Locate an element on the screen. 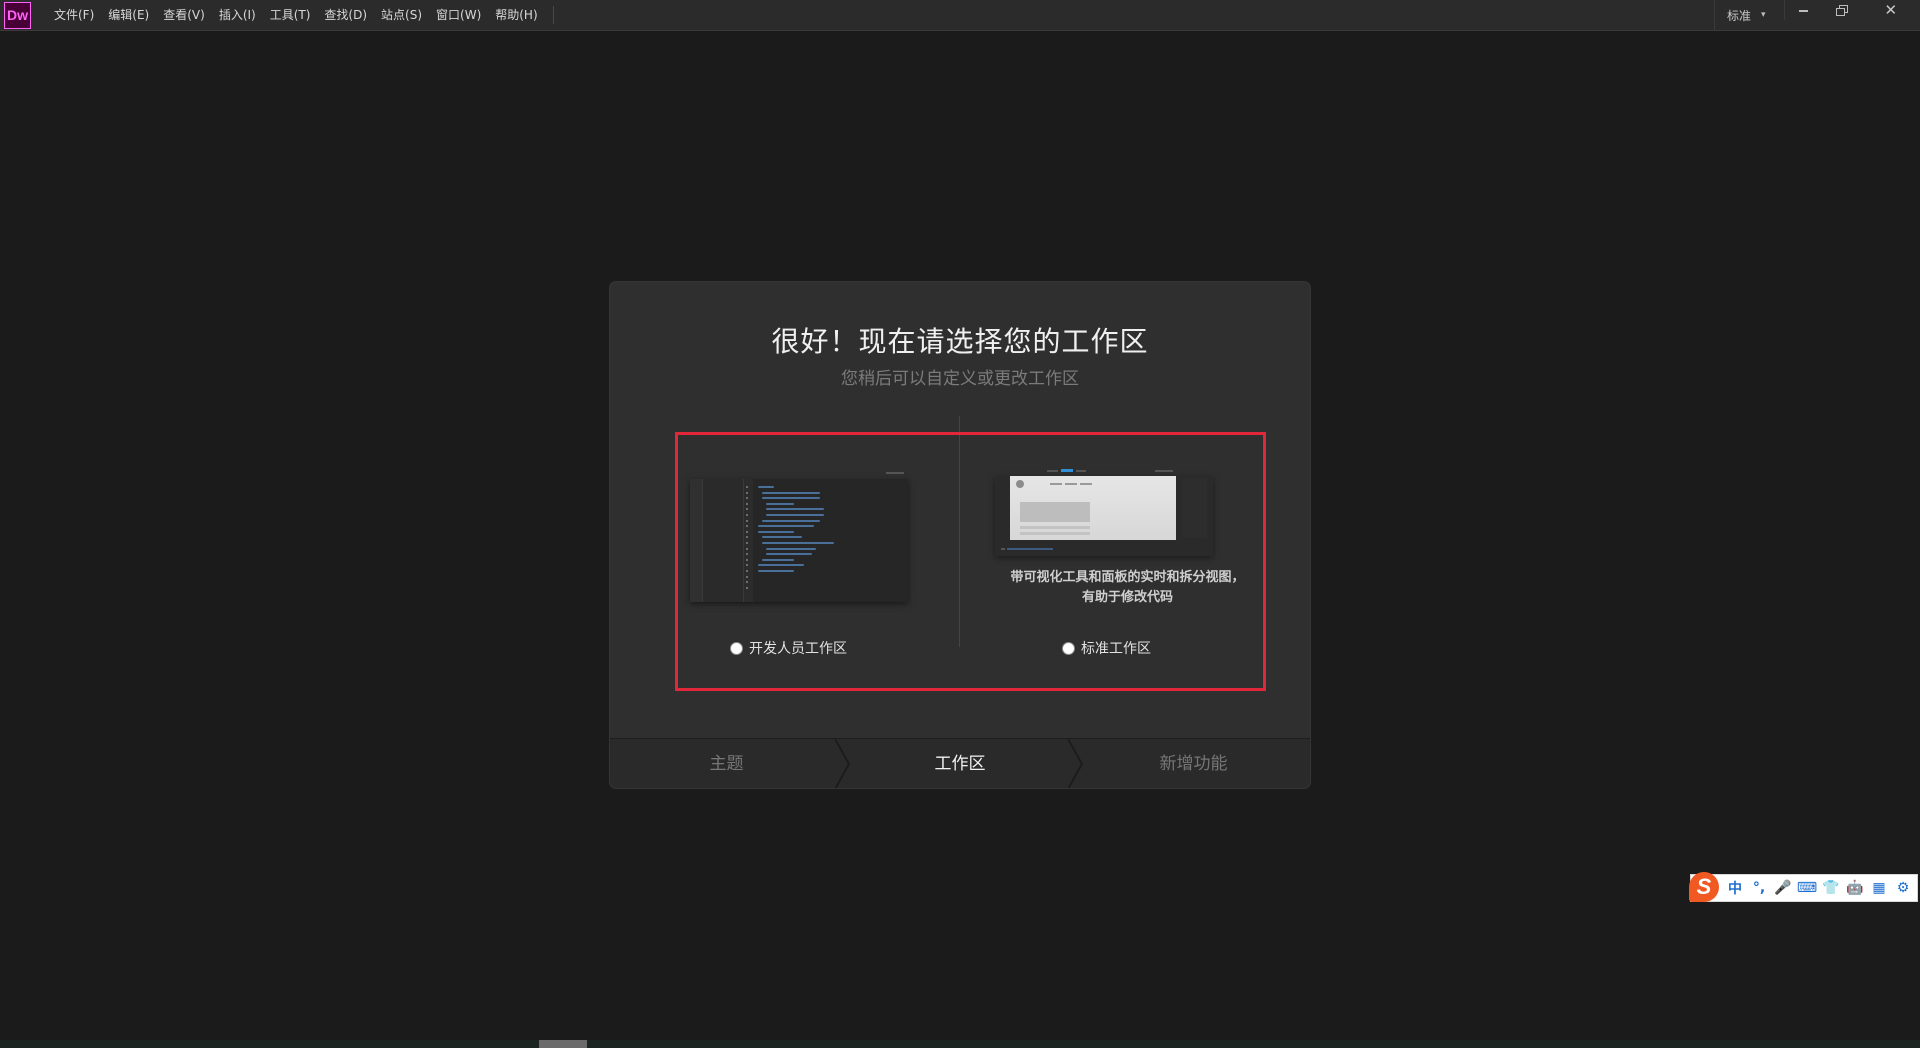 The image size is (1920, 1048). restore-icon is located at coordinates (1842, 10).